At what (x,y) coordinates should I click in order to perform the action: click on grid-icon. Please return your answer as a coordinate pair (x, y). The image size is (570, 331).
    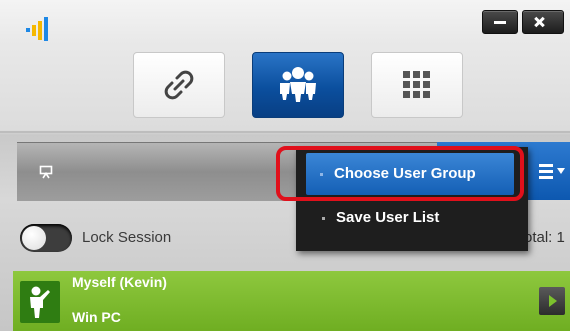
    Looking at the image, I should click on (416, 84).